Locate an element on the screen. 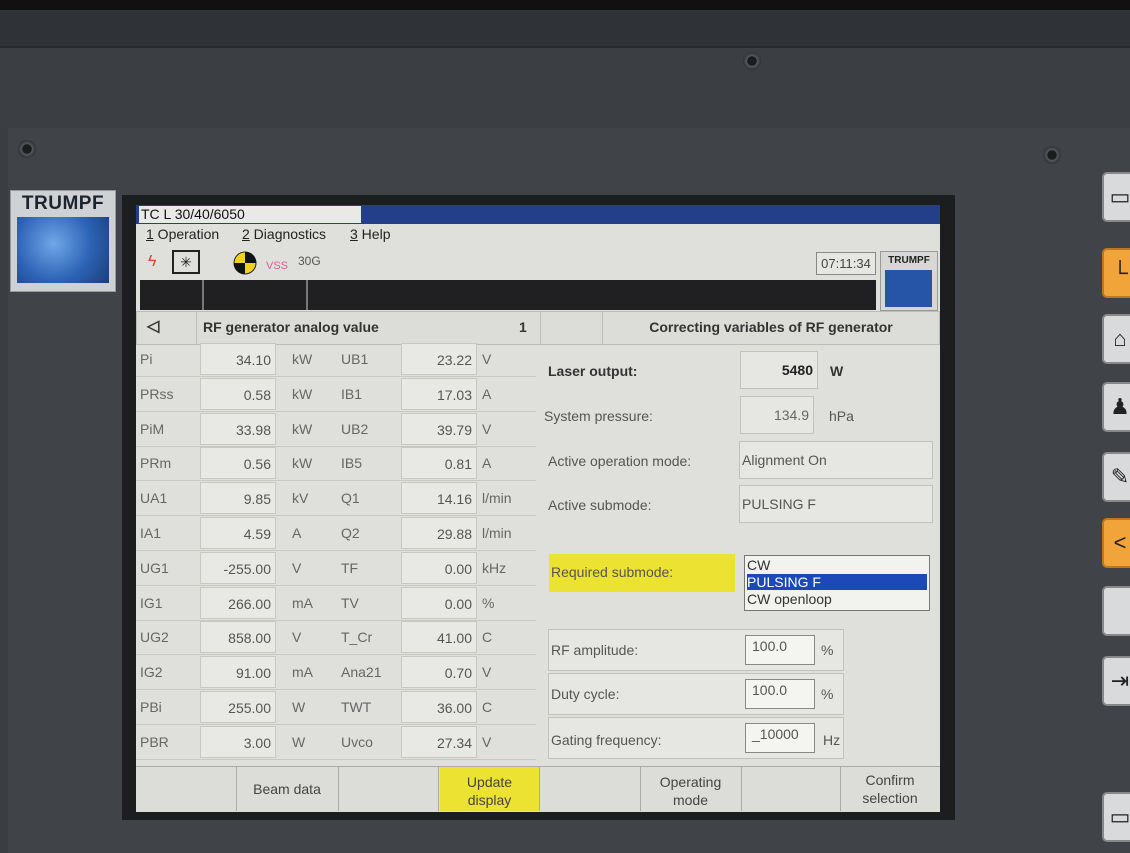 The image size is (1130, 853). message-segment is located at coordinates (172, 295).